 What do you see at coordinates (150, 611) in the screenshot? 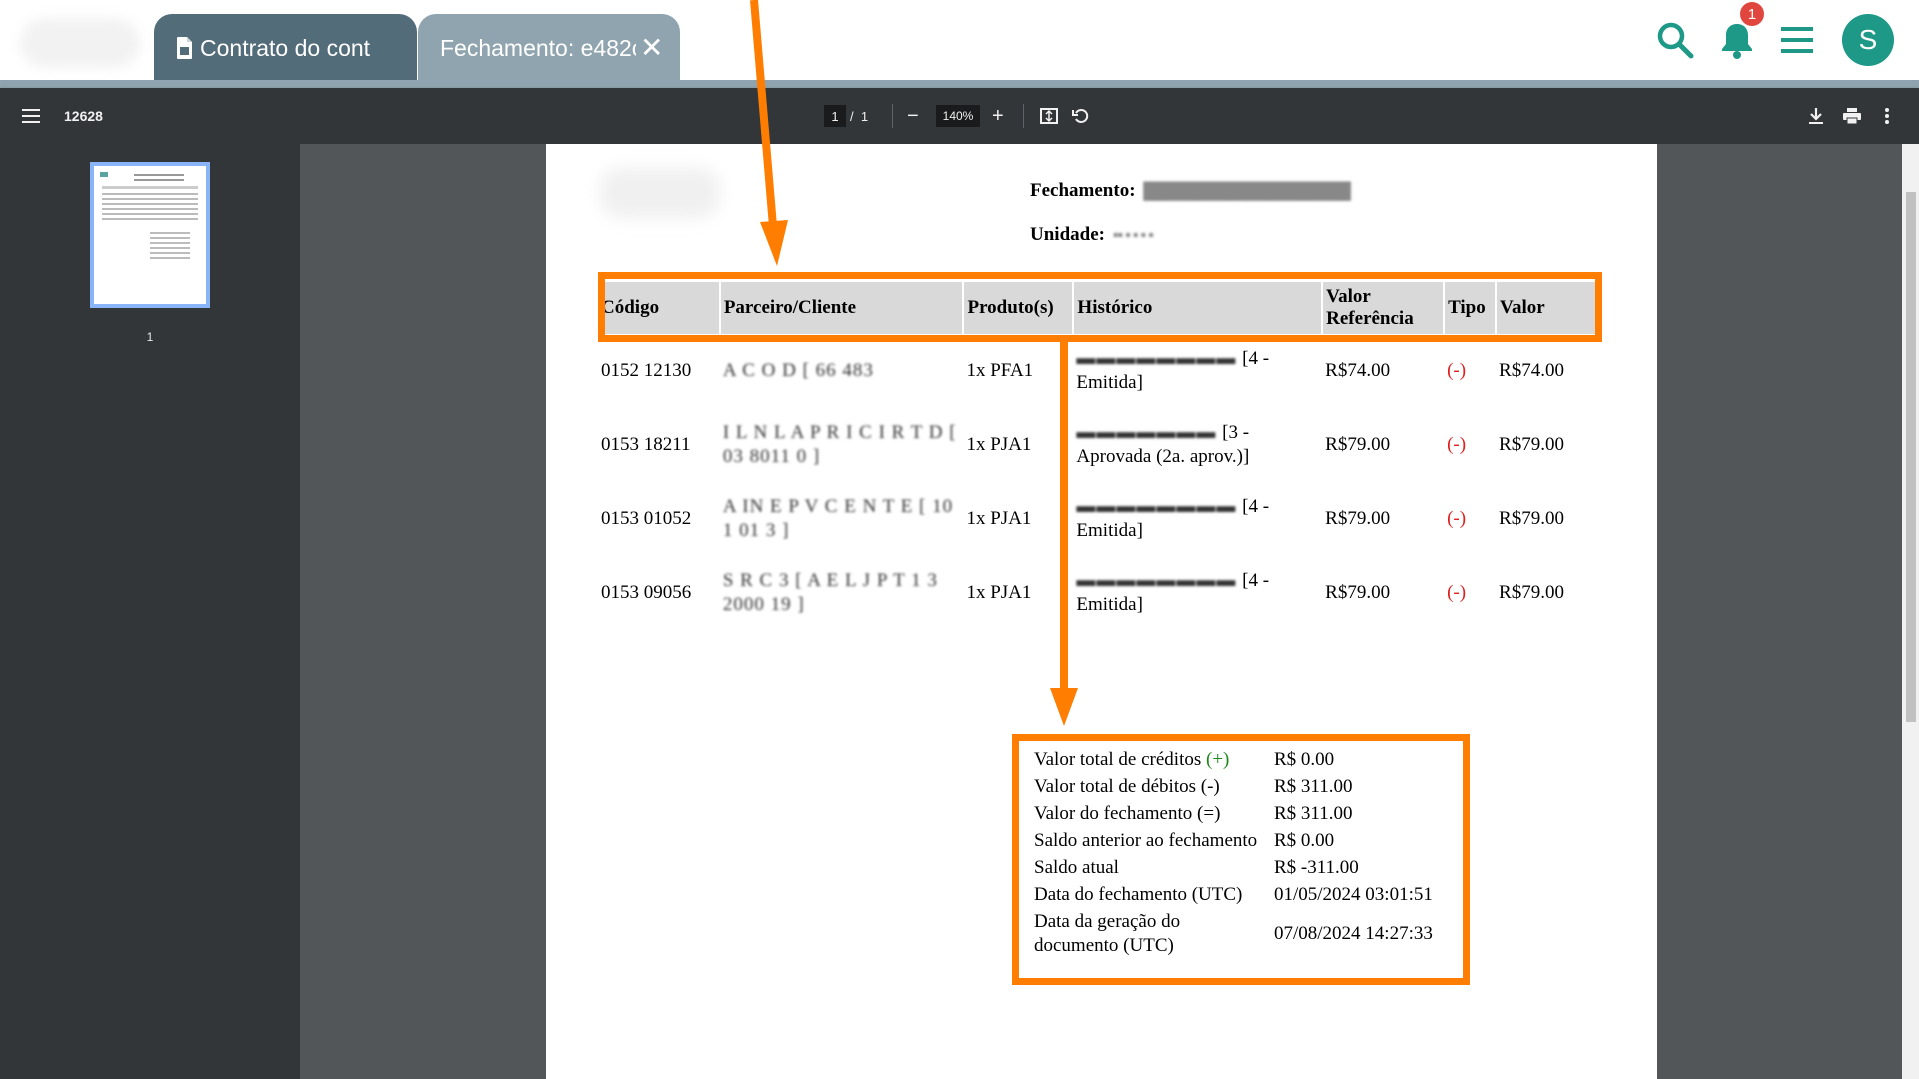
I see `thumbnail-sidebar: 1` at bounding box center [150, 611].